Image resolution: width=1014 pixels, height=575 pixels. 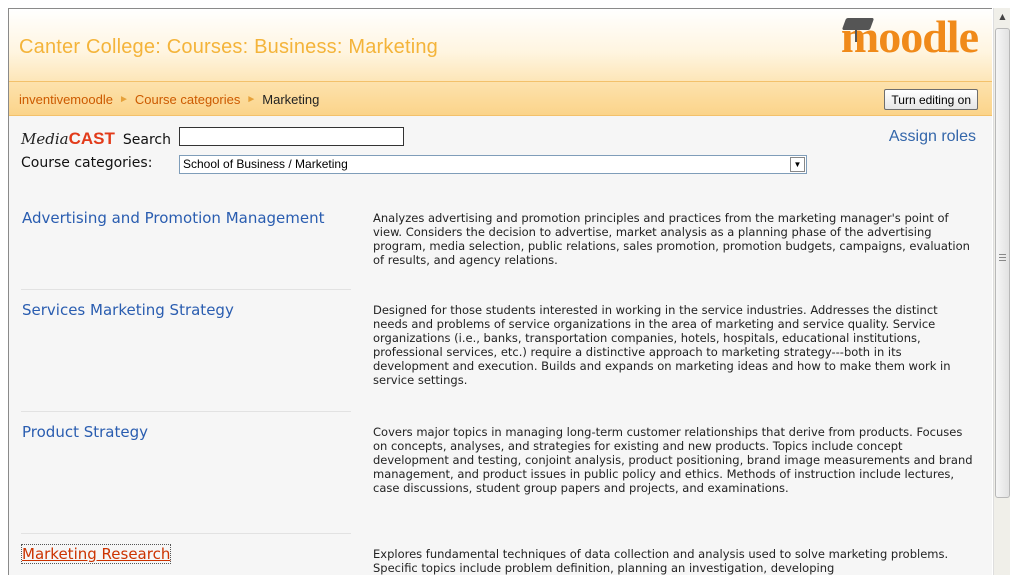 I want to click on breadcrumb-home: inventivemoodle, so click(x=66, y=99).